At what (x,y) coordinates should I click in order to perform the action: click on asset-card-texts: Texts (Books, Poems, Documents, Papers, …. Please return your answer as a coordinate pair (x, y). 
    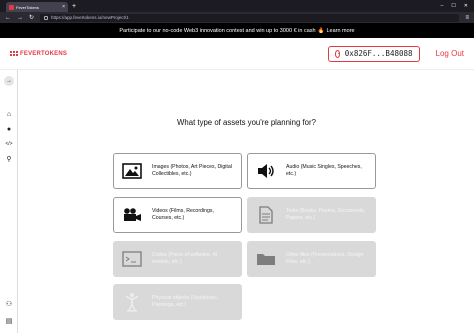
    Looking at the image, I should click on (311, 215).